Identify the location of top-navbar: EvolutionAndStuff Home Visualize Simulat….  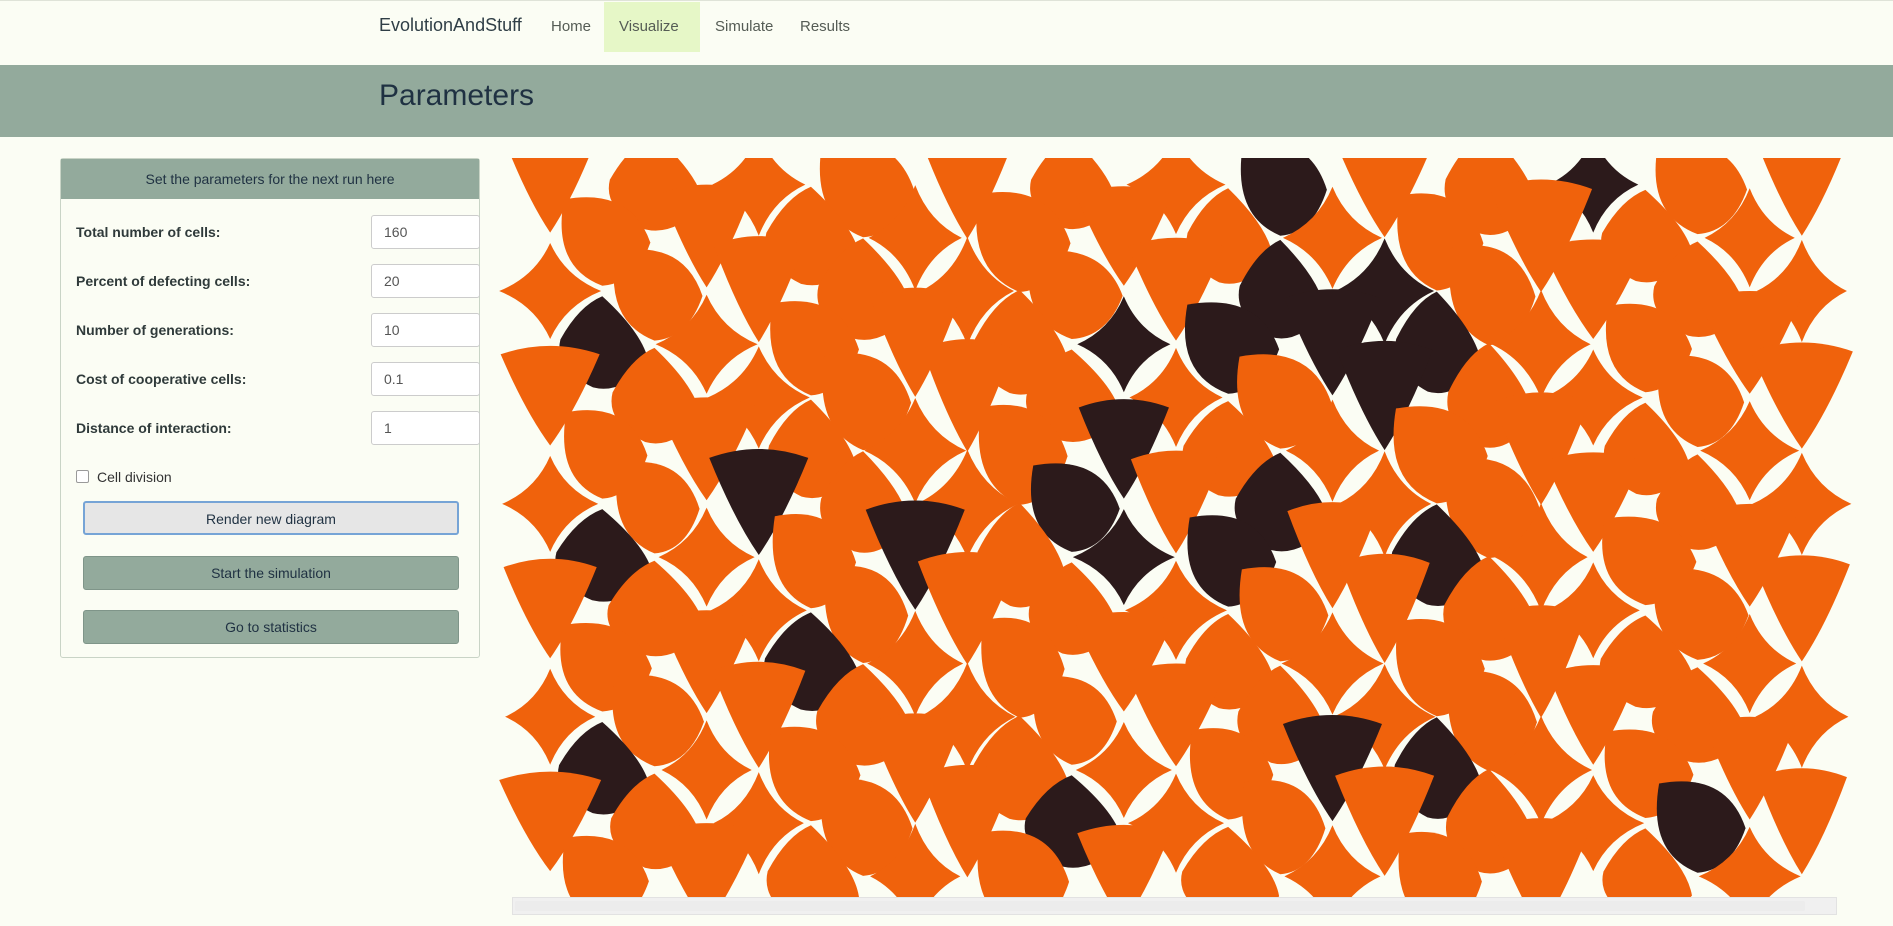
(946, 39).